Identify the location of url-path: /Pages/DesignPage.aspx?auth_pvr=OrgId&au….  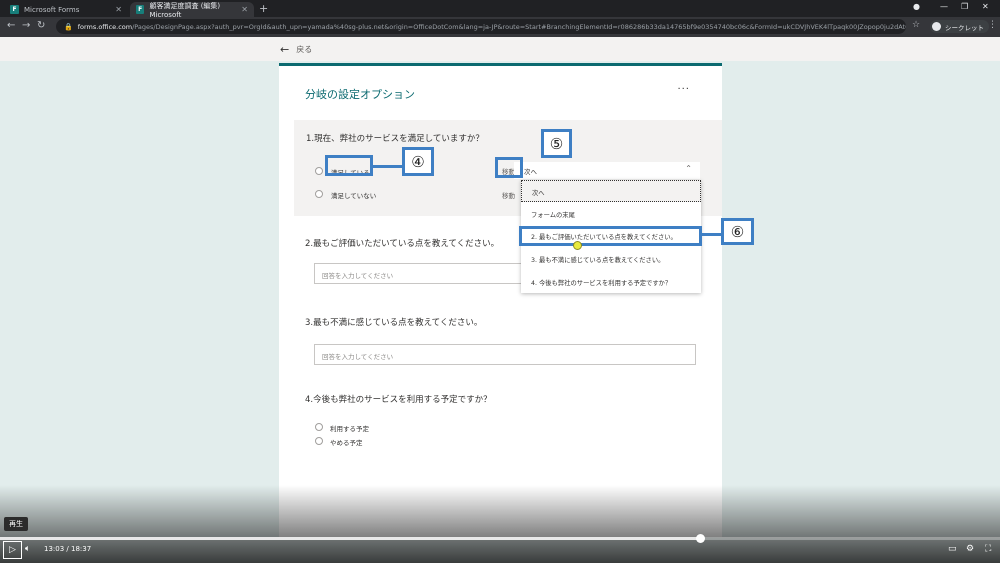
(519, 26).